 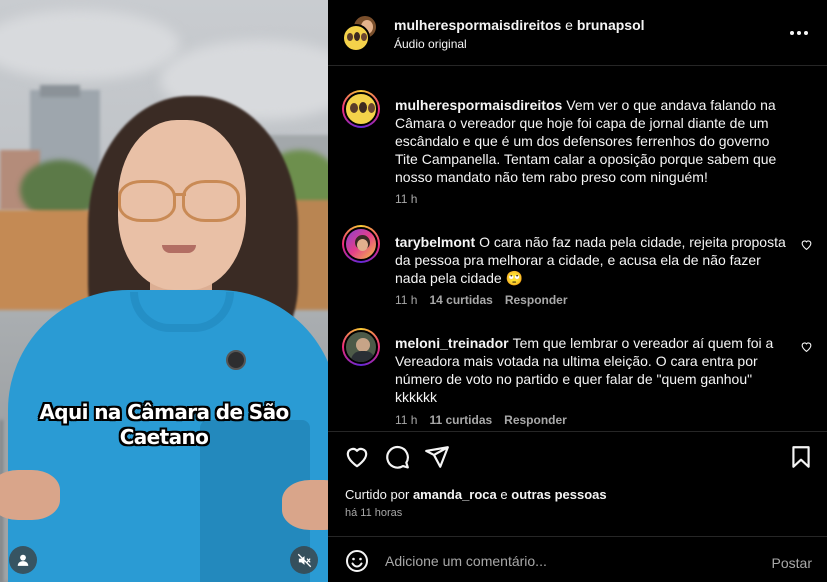 What do you see at coordinates (801, 457) in the screenshot?
I see `save-bookmark-icon` at bounding box center [801, 457].